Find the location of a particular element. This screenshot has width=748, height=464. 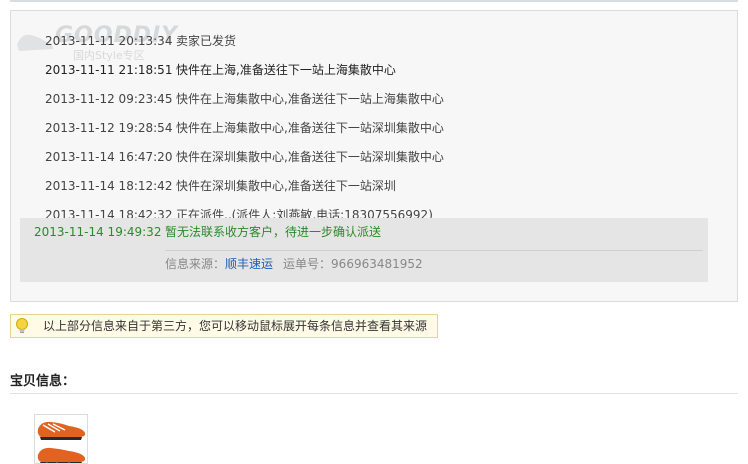

event-time: 2013-11-12 09:23:45 is located at coordinates (109, 99).